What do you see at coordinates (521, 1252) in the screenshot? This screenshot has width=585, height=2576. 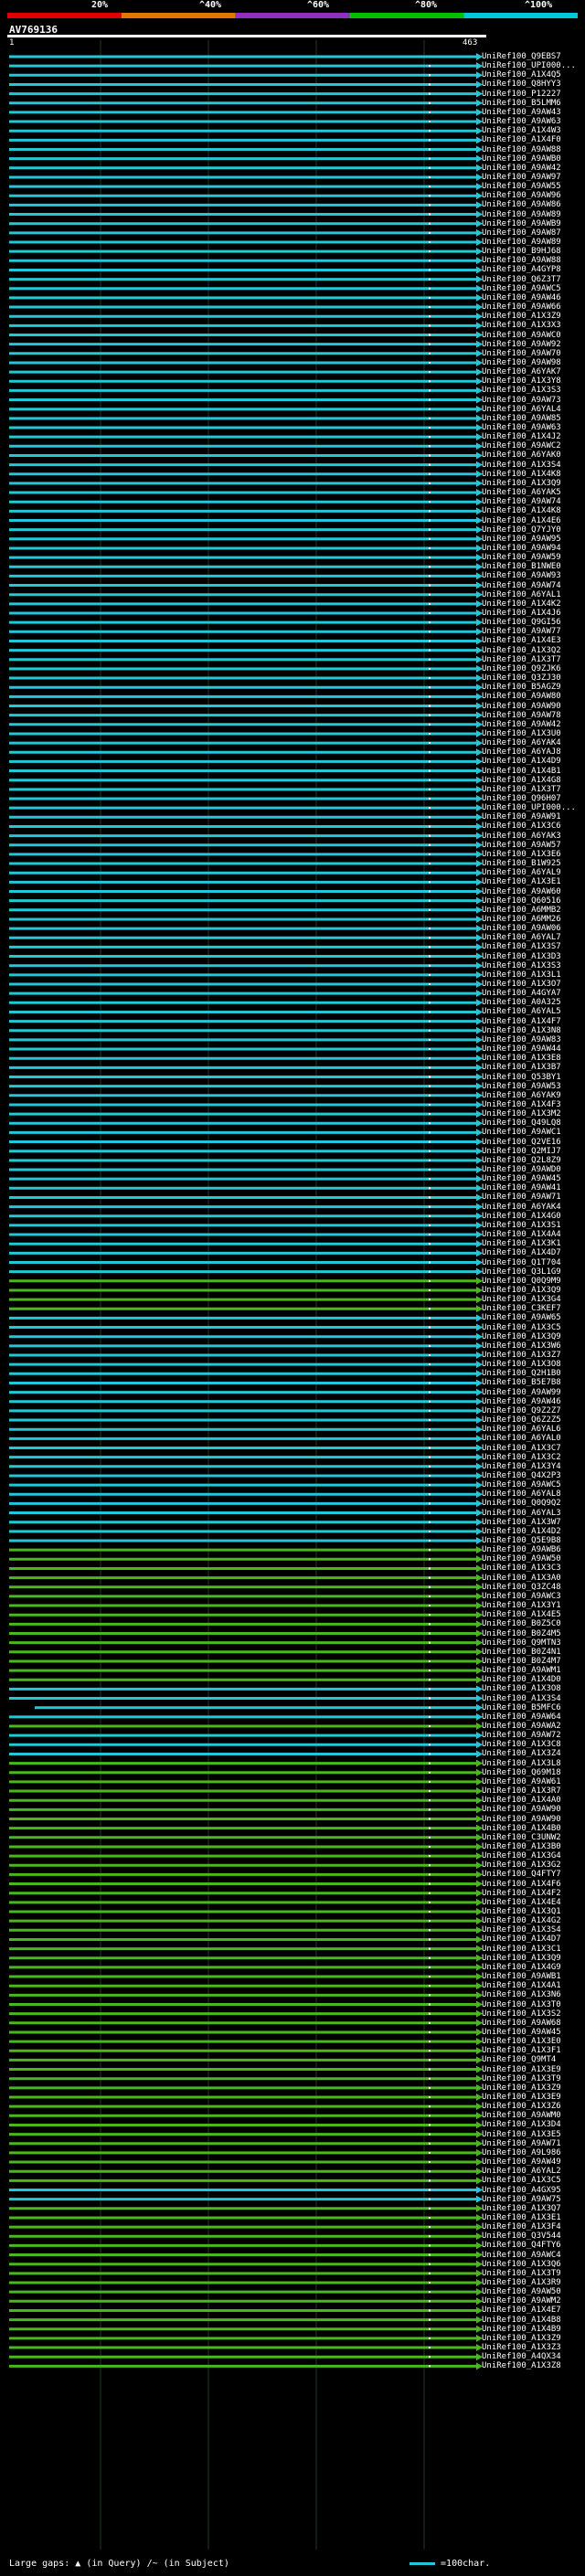 I see `hit-label: UniRef100_A1X4D7` at bounding box center [521, 1252].